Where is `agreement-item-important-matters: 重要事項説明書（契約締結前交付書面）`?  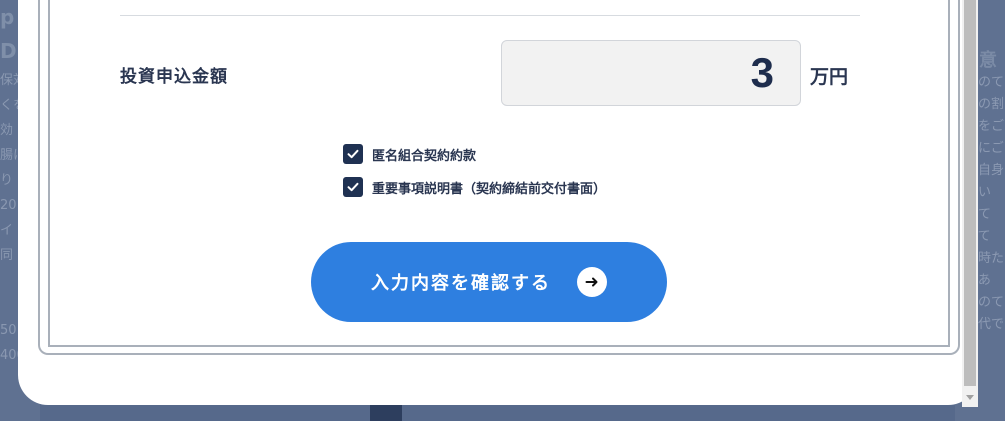 agreement-item-important-matters: 重要事項説明書（契約締結前交付書面） is located at coordinates (474, 187).